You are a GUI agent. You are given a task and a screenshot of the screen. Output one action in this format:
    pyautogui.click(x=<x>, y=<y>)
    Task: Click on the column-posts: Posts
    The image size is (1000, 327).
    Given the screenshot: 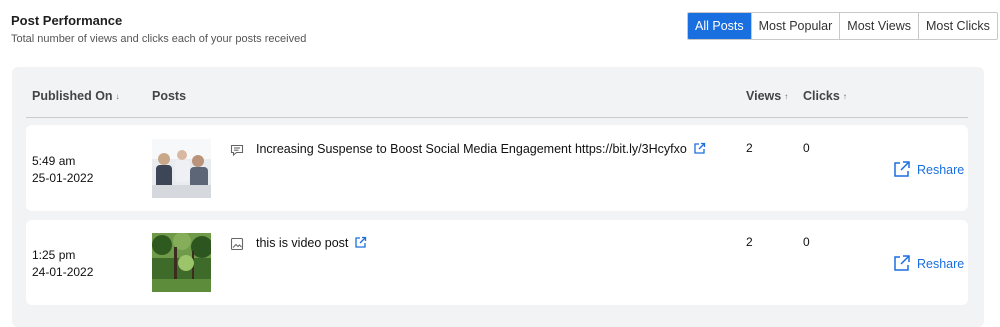 What is the action you would take?
    pyautogui.click(x=169, y=96)
    